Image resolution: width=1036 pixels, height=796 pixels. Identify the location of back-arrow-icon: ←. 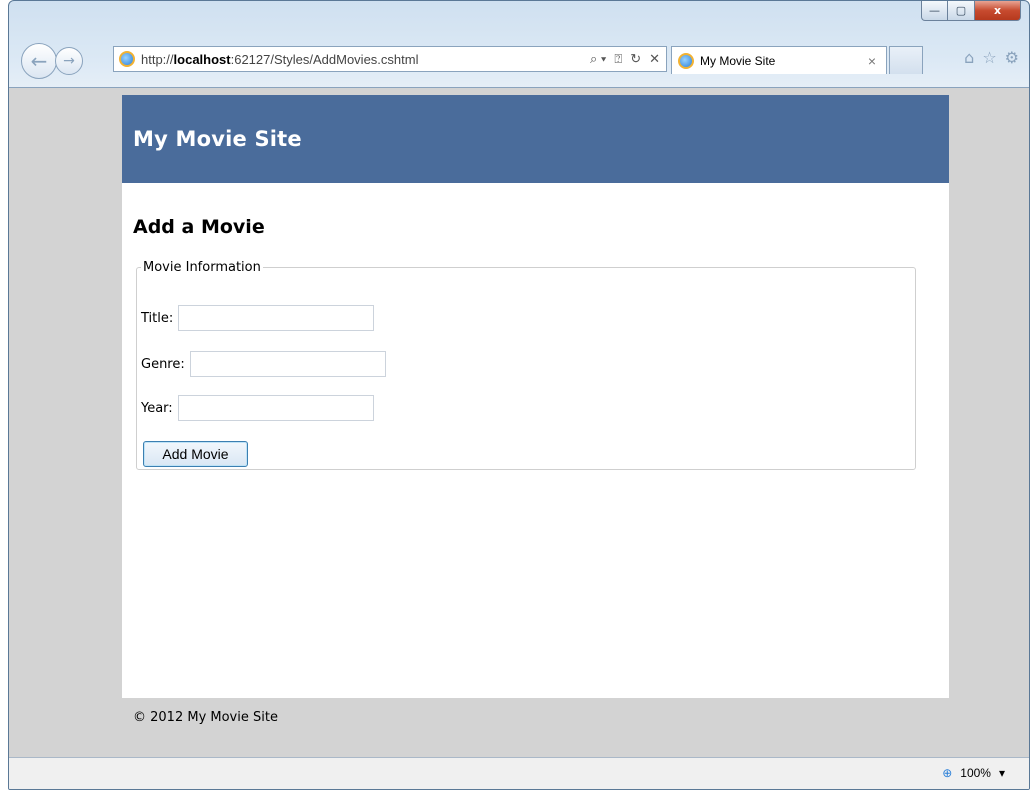
(39, 61).